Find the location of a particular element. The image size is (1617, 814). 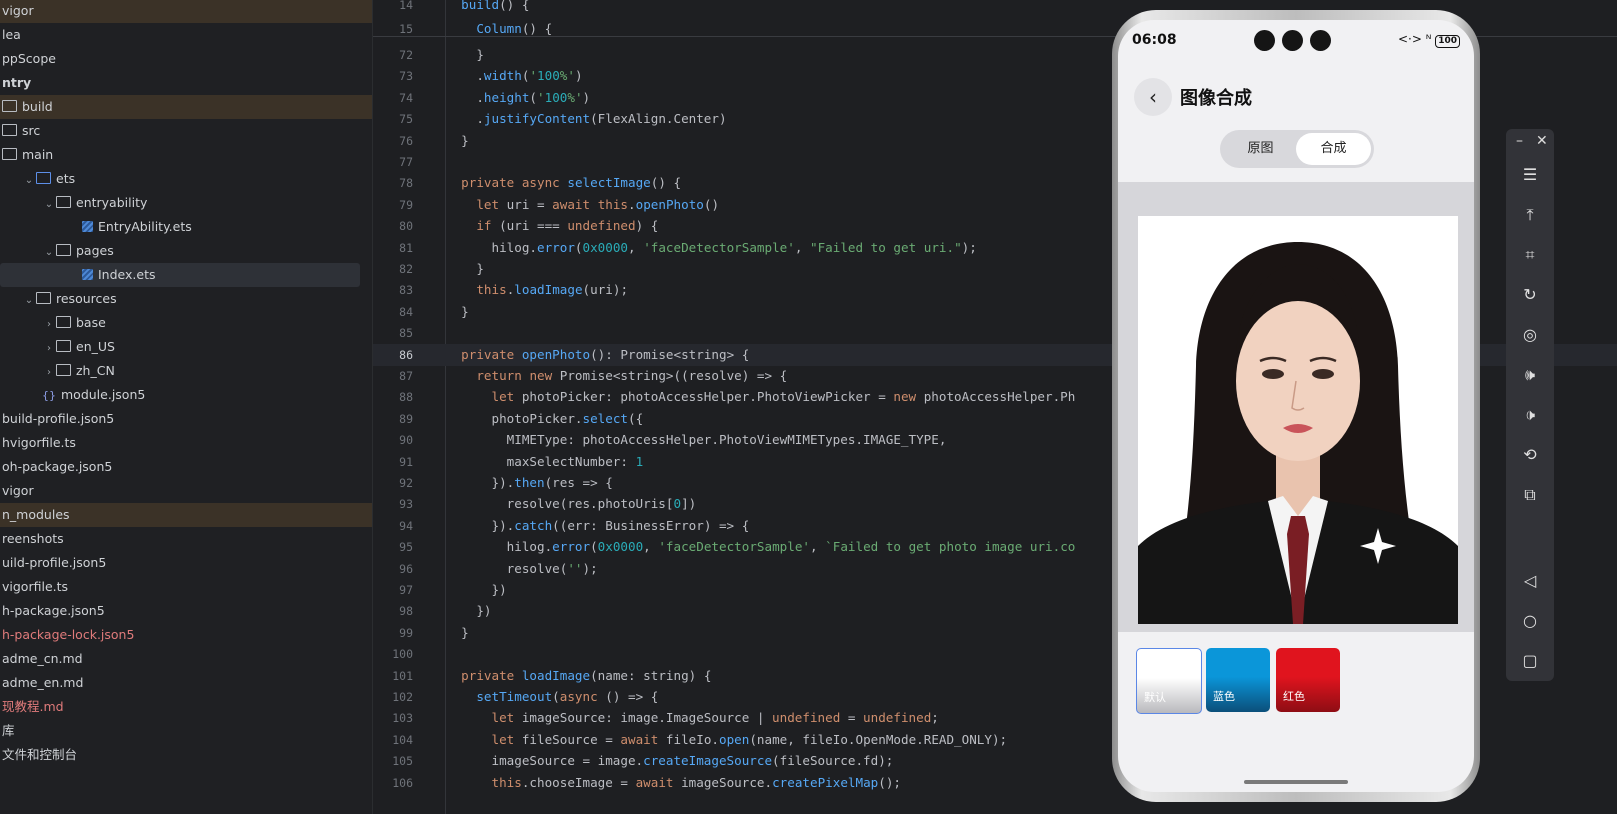

camera-hole-icon is located at coordinates (1264, 40).